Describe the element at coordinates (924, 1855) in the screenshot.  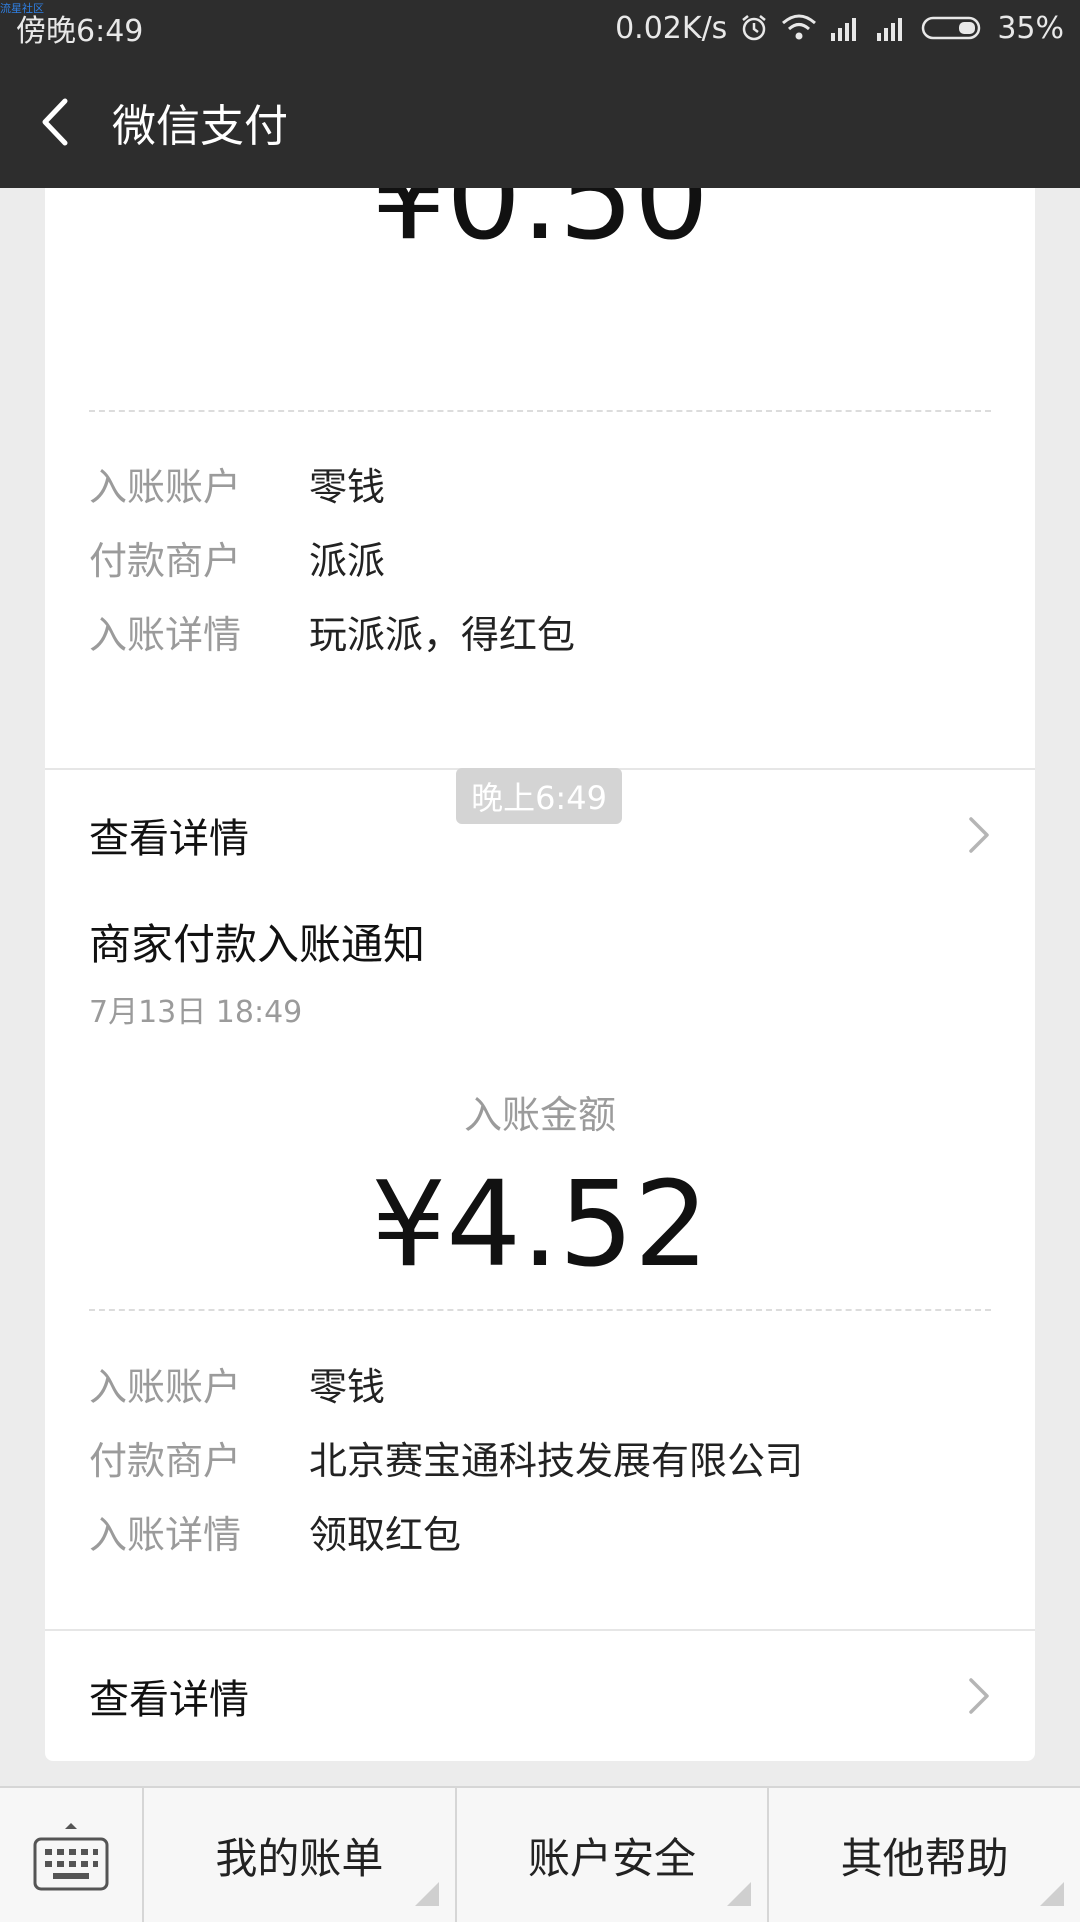
I see `menu-other-help: 其他帮助` at that location.